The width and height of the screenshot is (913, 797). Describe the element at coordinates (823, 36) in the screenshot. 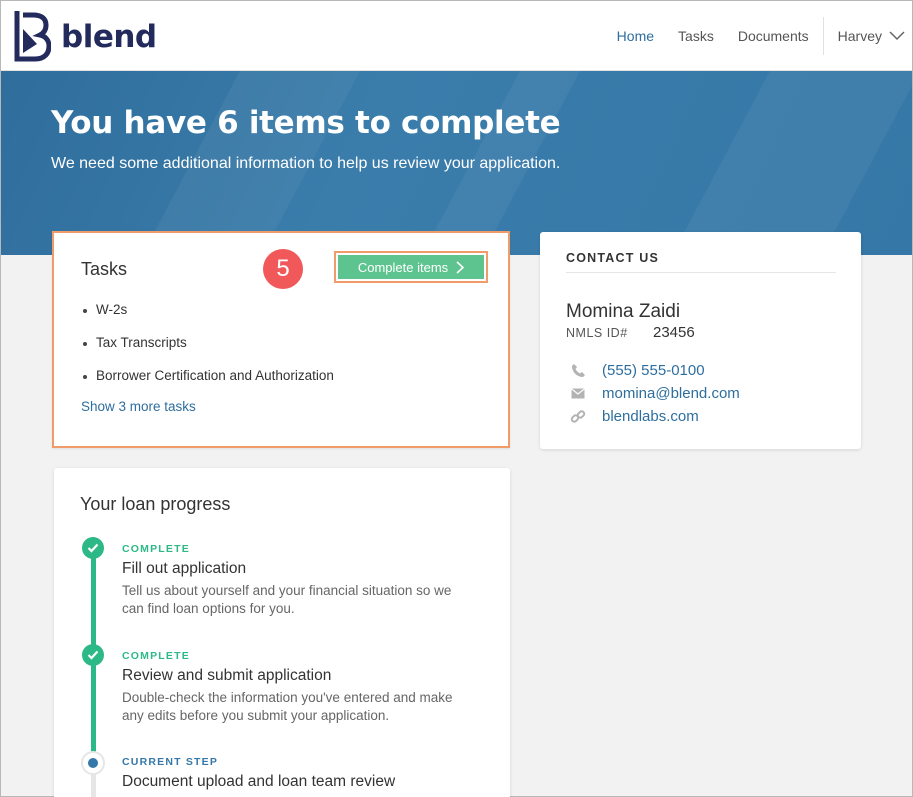

I see `nav-divider` at that location.